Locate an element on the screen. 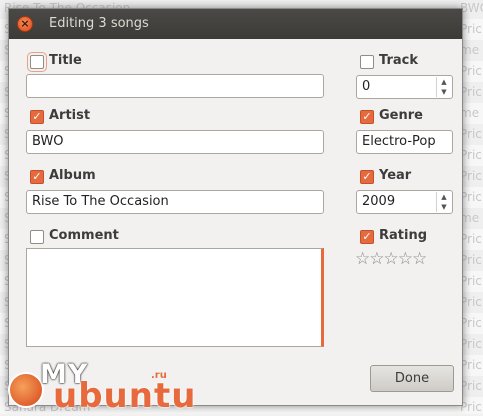 This screenshot has height=416, width=483. comment-textarea is located at coordinates (175, 297).